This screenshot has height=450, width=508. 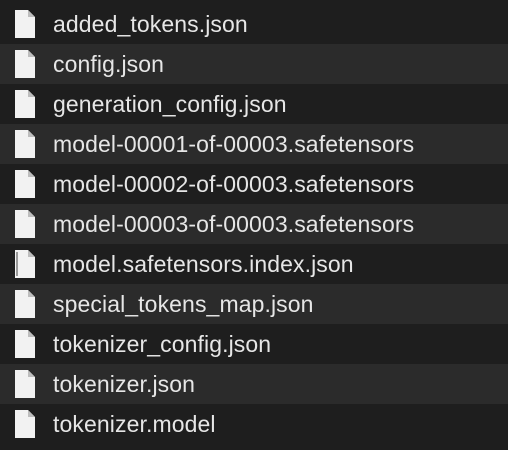 I want to click on file-row: model-00003-of-00003.safetensors, so click(x=254, y=224).